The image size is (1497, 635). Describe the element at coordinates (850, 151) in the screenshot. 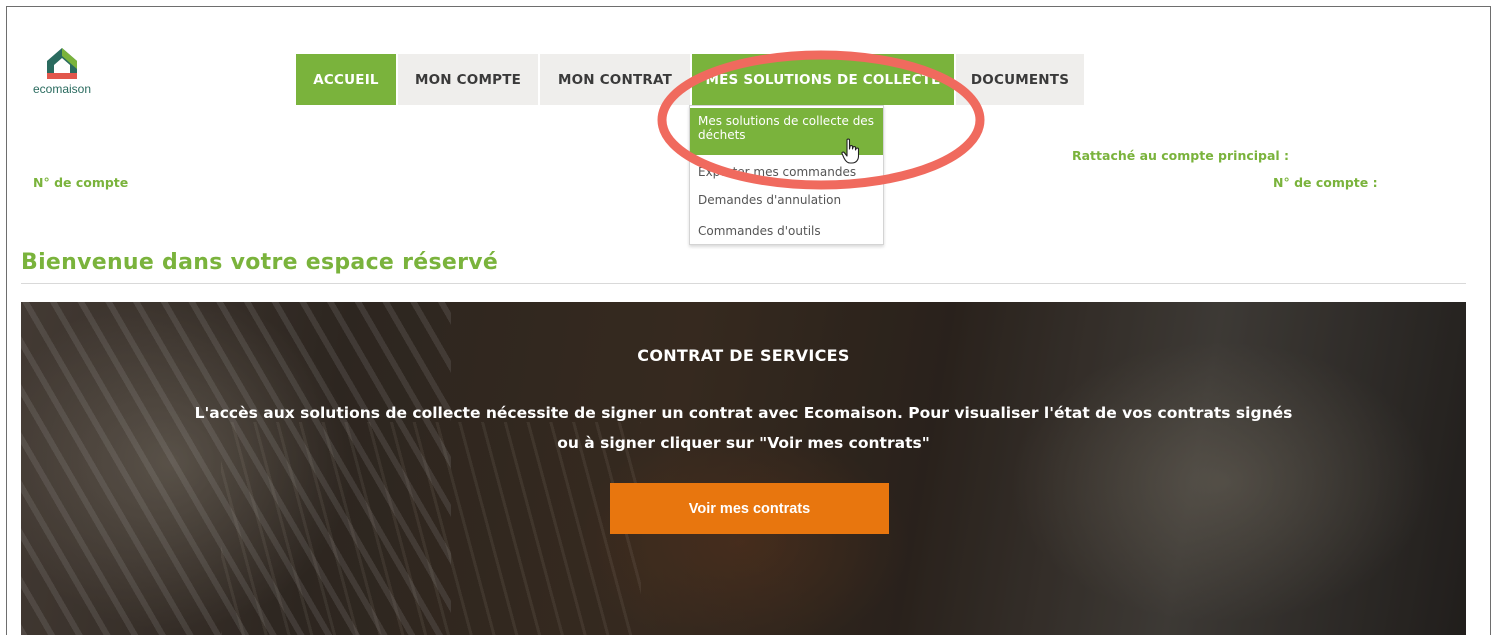

I see `hand-pointer-icon` at that location.